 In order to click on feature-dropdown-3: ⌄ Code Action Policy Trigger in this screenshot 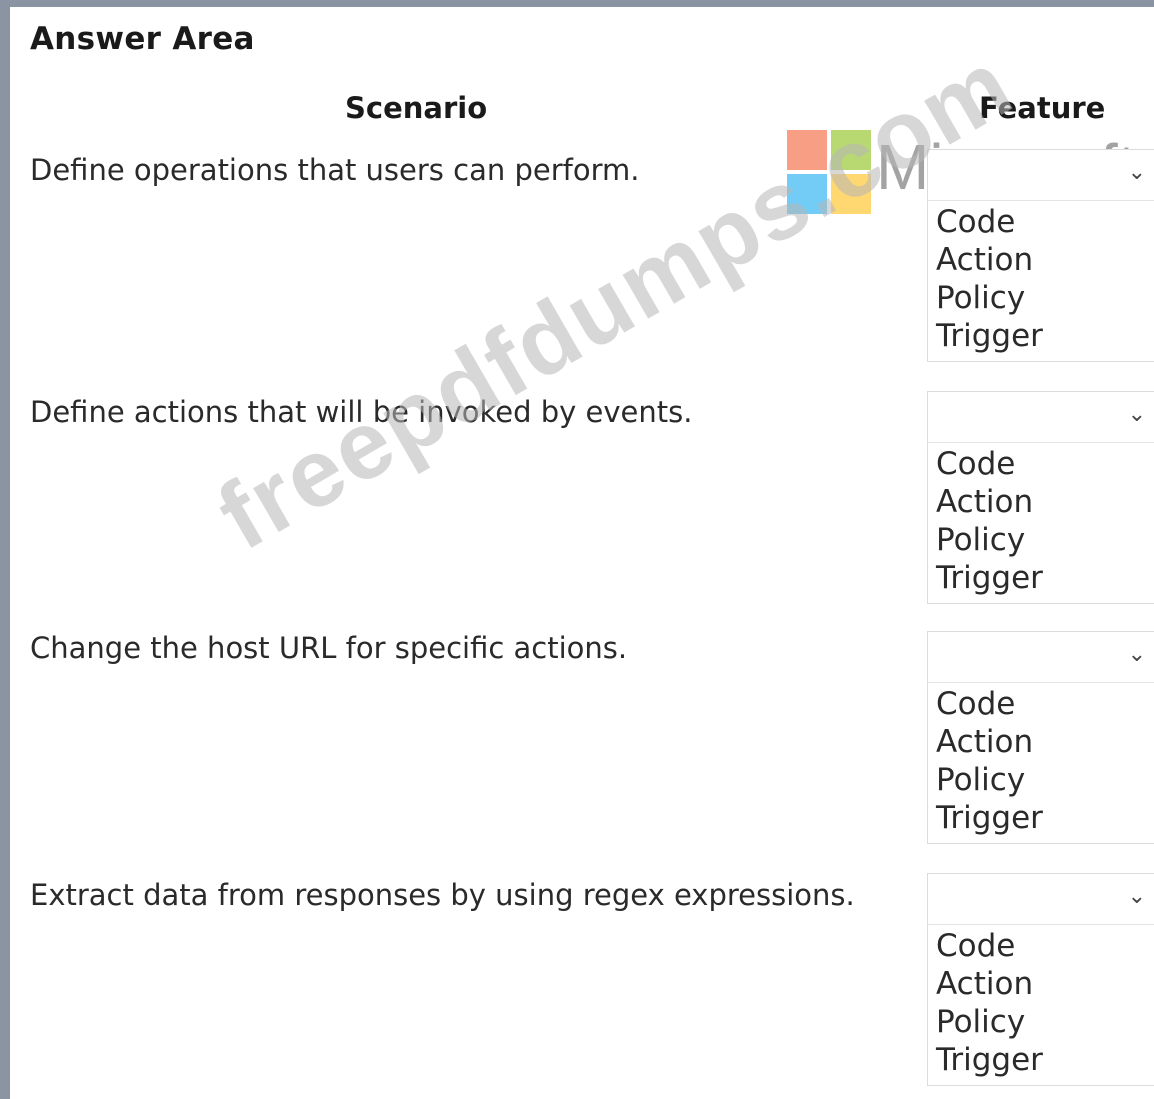, I will do `click(1040, 737)`.